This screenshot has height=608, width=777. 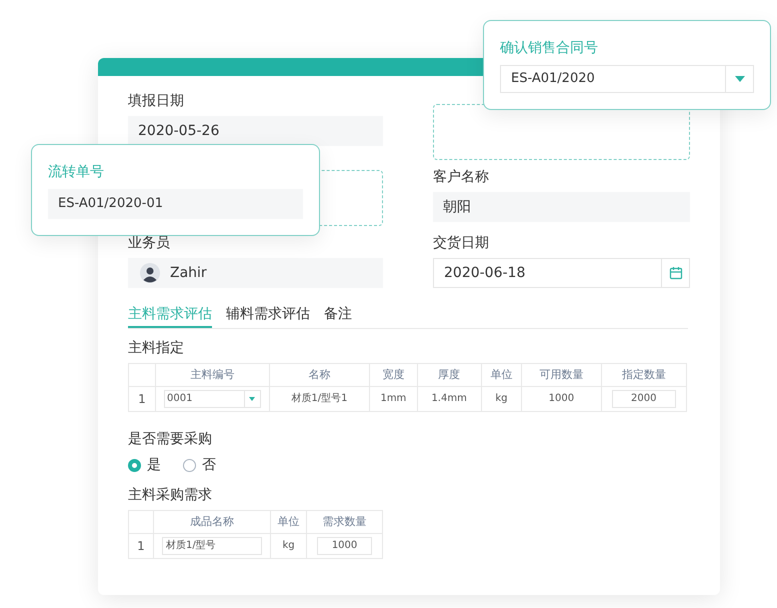 I want to click on column-header: 成品名称, so click(x=212, y=522).